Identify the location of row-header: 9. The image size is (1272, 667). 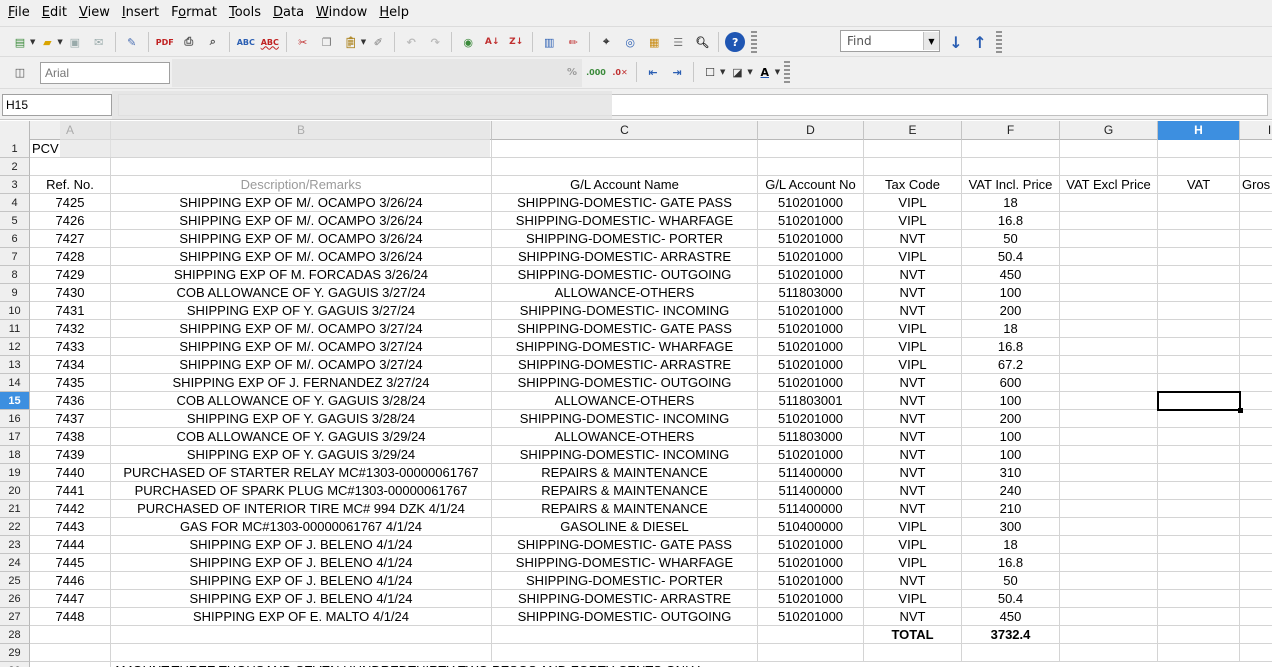
(15, 293).